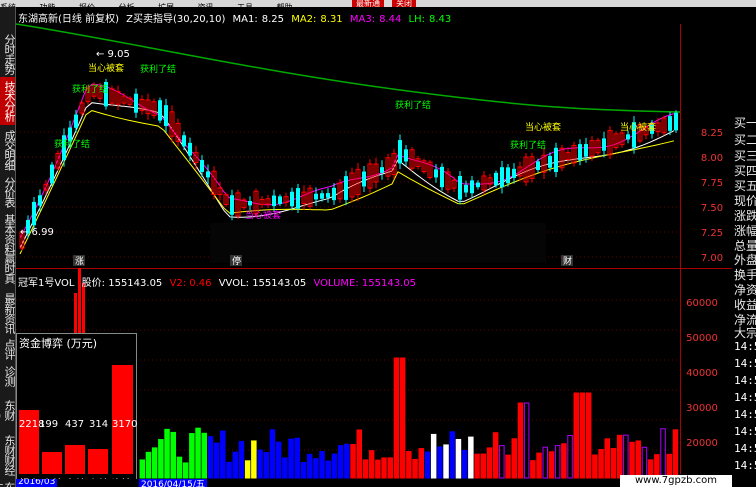  I want to click on fund-value-net: 3170, so click(125, 424).